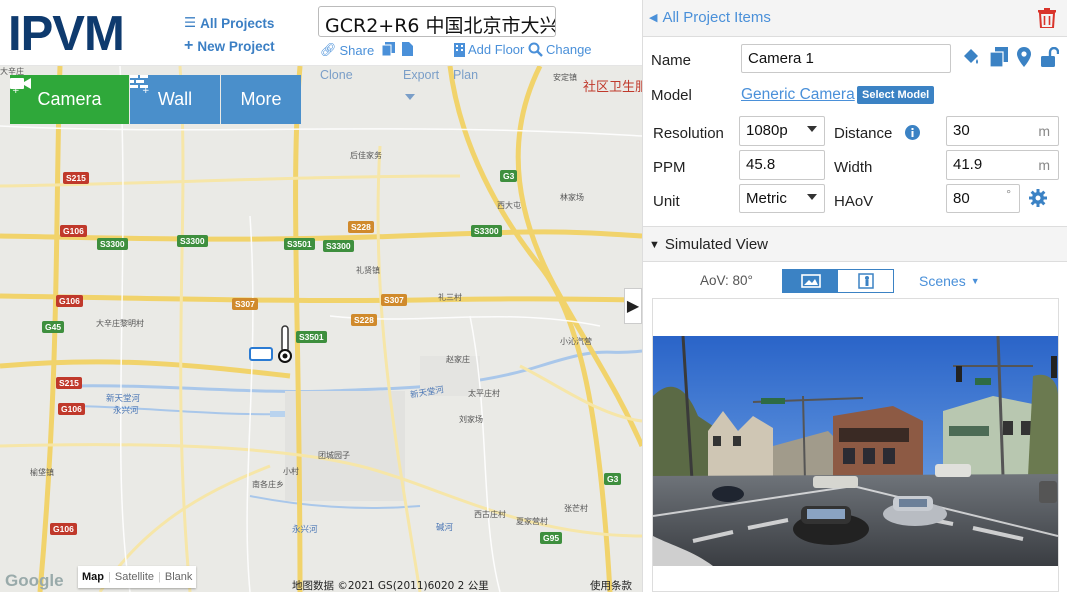  I want to click on panel-topbar: ◀ All Project Items, so click(855, 18).